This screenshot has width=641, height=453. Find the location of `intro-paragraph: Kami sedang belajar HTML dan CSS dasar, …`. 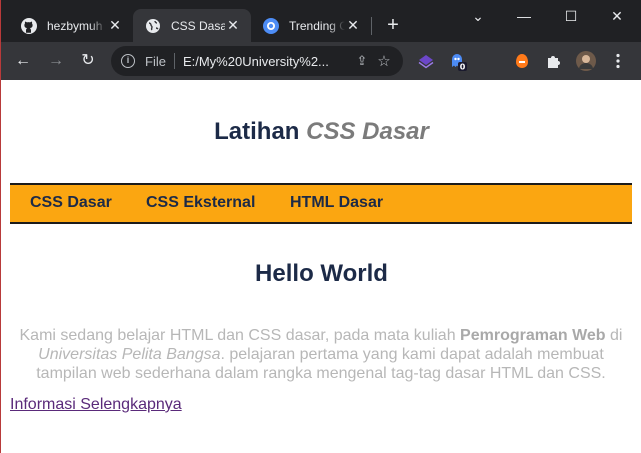

intro-paragraph: Kami sedang belajar HTML dan CSS dasar, … is located at coordinates (321, 354).